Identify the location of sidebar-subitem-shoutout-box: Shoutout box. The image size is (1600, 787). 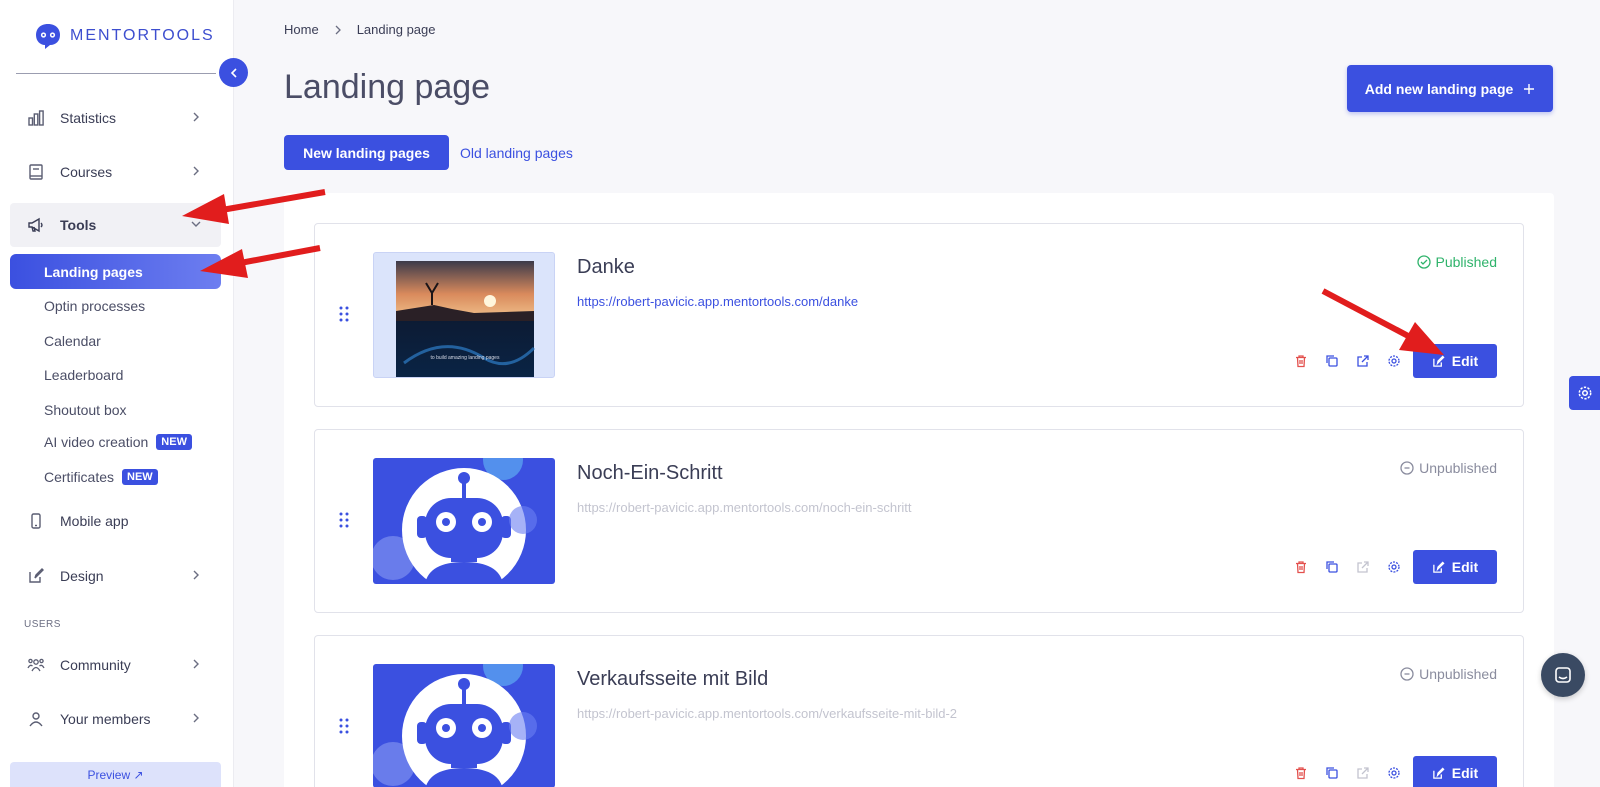
(85, 410).